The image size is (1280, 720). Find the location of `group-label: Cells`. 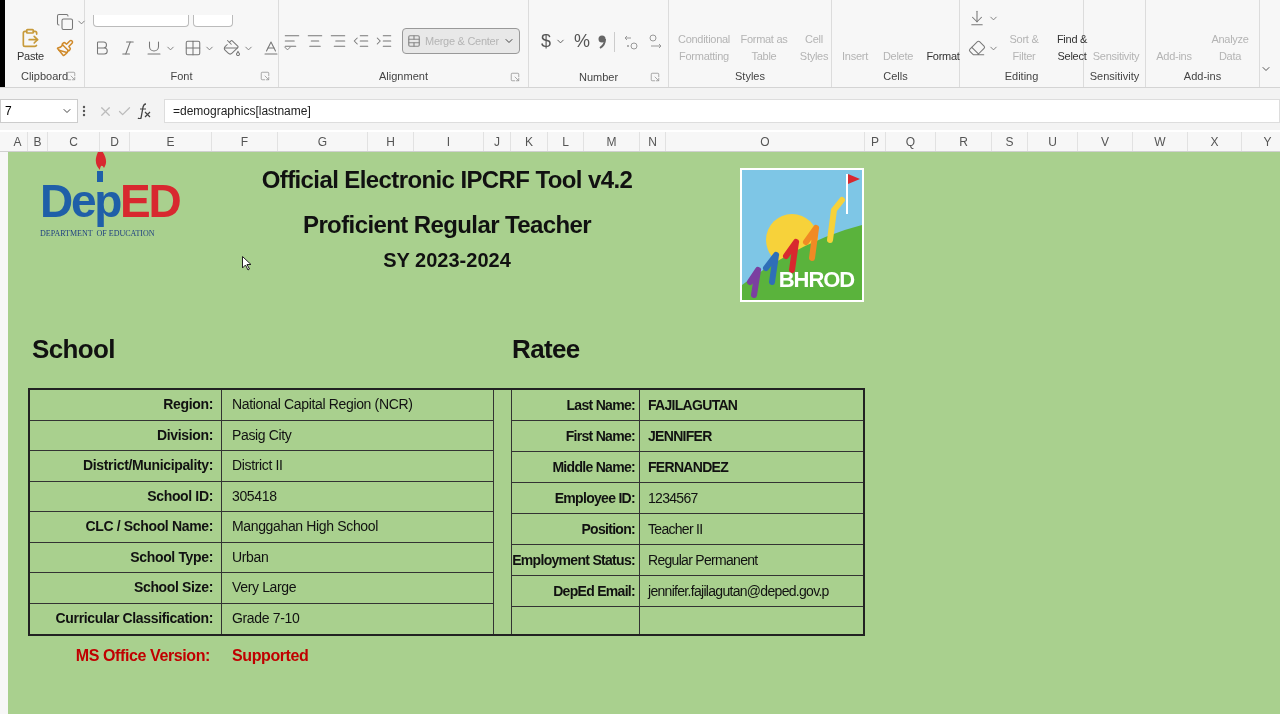

group-label: Cells is located at coordinates (895, 76).